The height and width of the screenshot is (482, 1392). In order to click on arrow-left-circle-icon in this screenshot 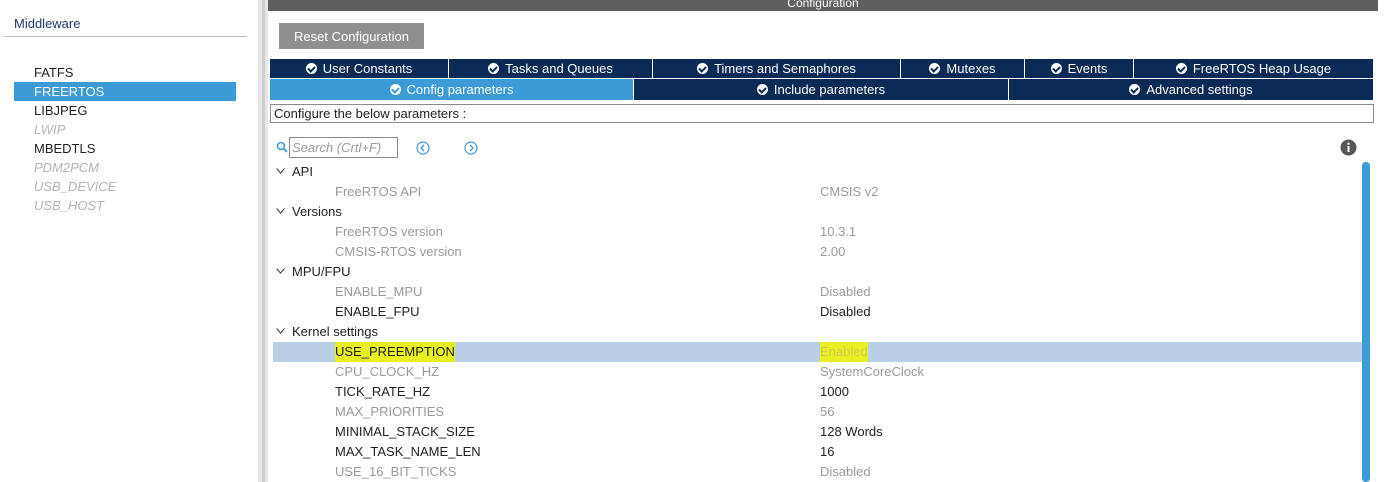, I will do `click(423, 148)`.